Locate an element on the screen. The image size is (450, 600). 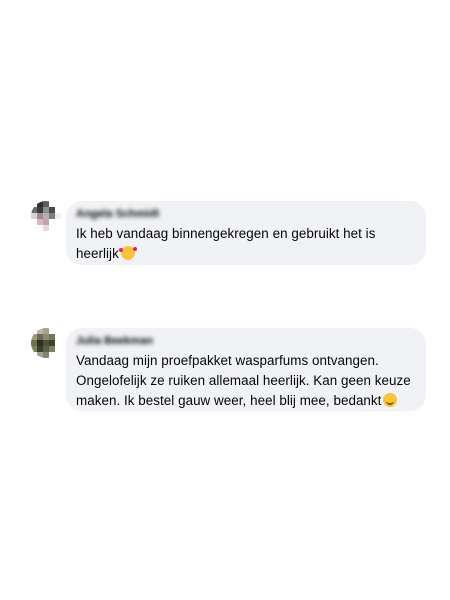
smiling-face-with-hearts-icon is located at coordinates (127, 253).